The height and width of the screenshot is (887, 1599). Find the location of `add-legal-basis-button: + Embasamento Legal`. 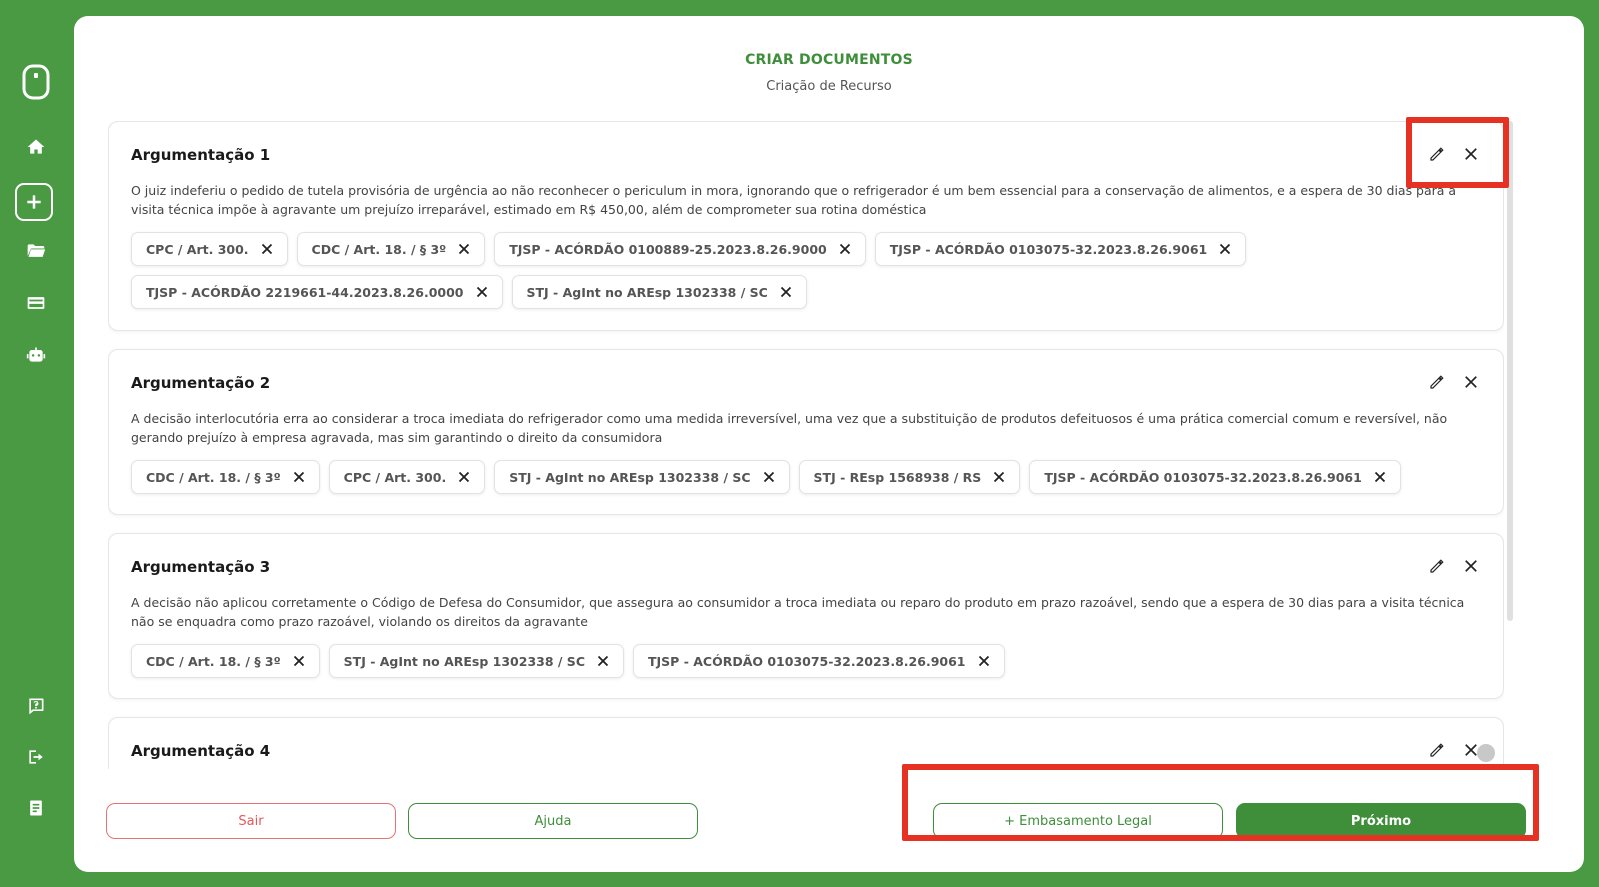

add-legal-basis-button: + Embasamento Legal is located at coordinates (1078, 821).